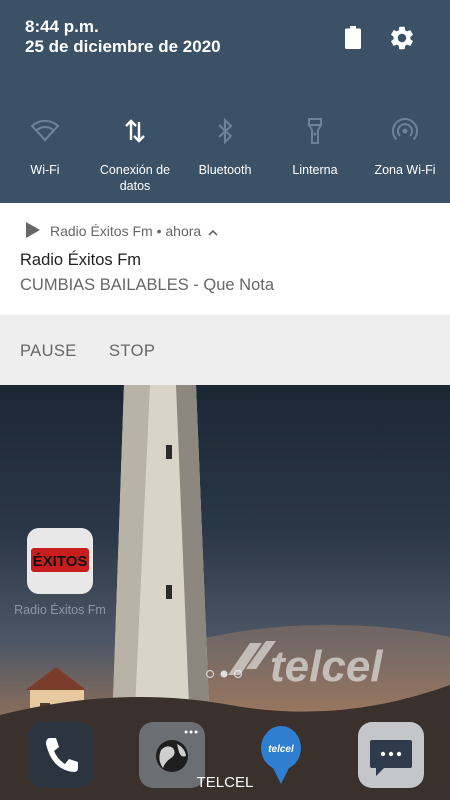 The height and width of the screenshot is (800, 450). I want to click on notification-text: CUMBIAS BAILABLES - Que Nota, so click(147, 285).